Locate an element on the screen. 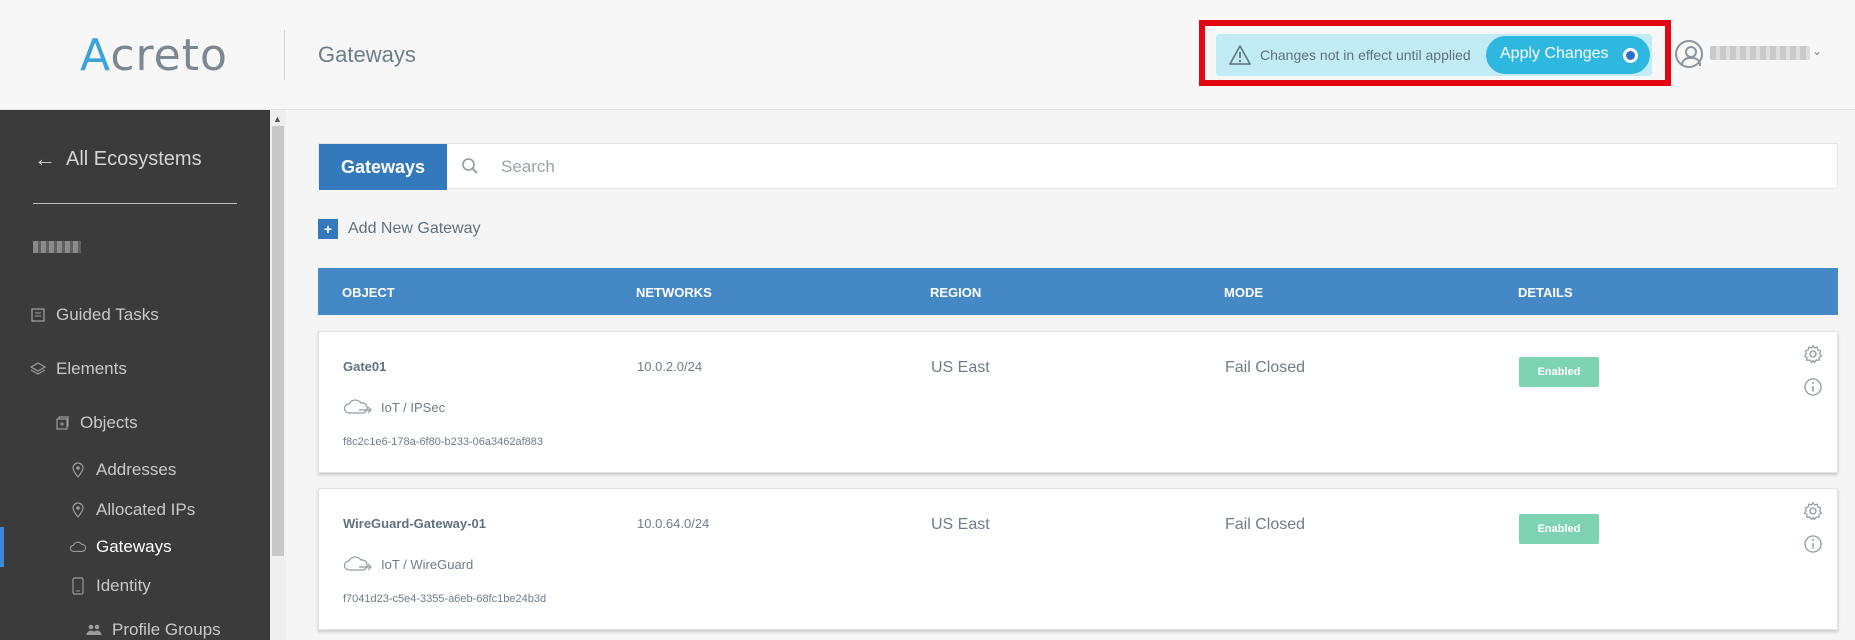 This screenshot has width=1855, height=640. column-header-region: REGION is located at coordinates (956, 292).